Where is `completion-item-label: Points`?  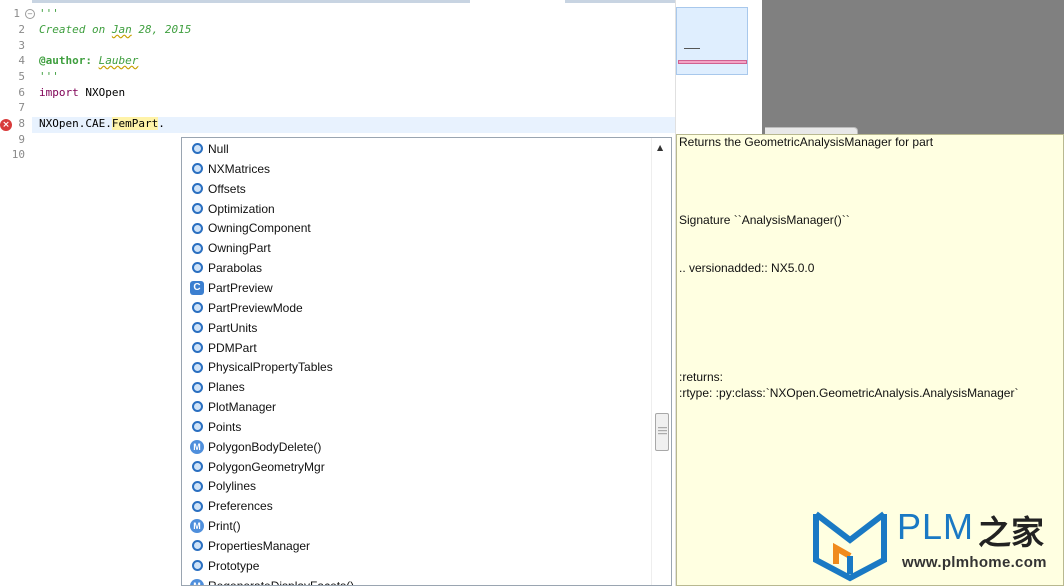
completion-item-label: Points is located at coordinates (225, 426).